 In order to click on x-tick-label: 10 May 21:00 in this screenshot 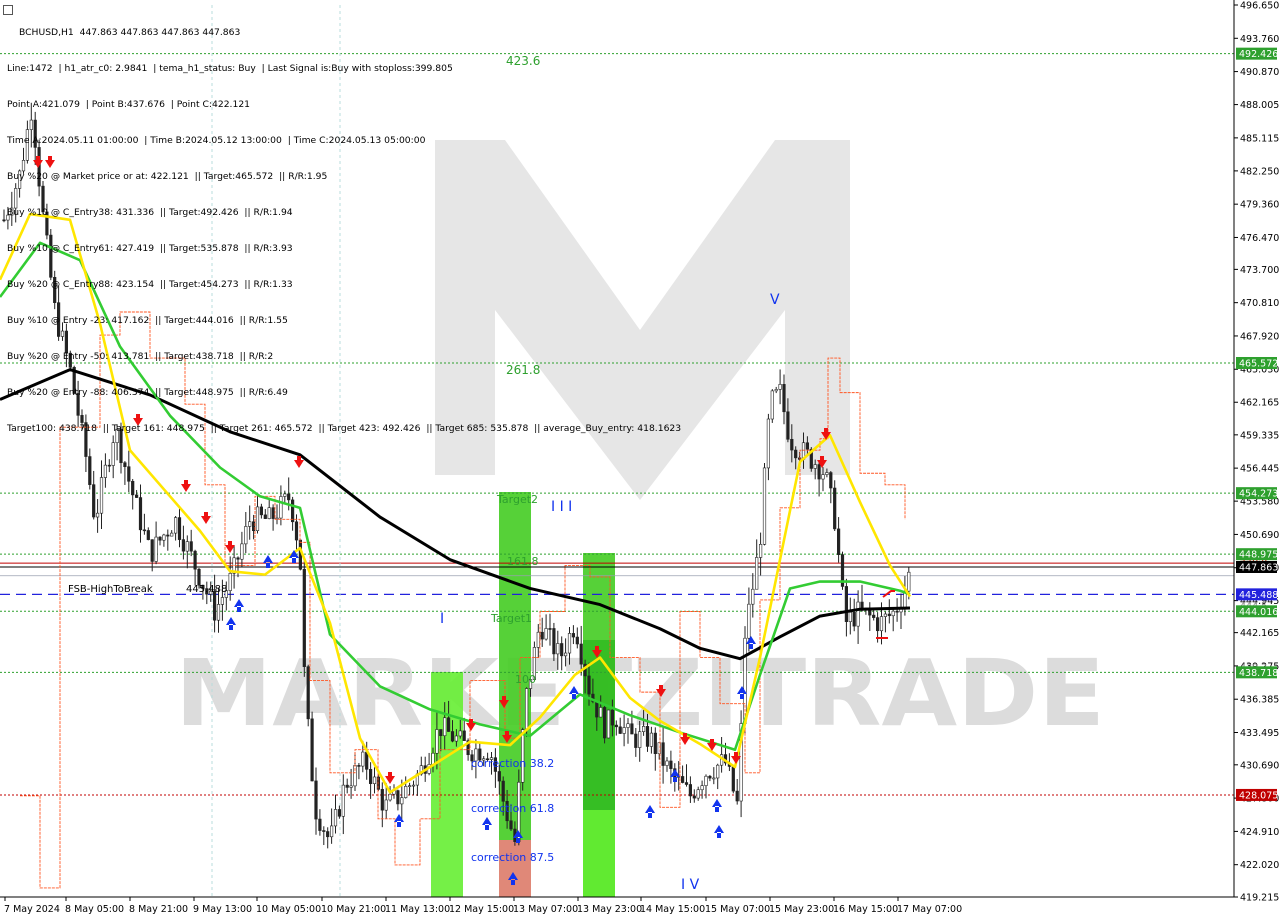, I will do `click(353, 909)`.